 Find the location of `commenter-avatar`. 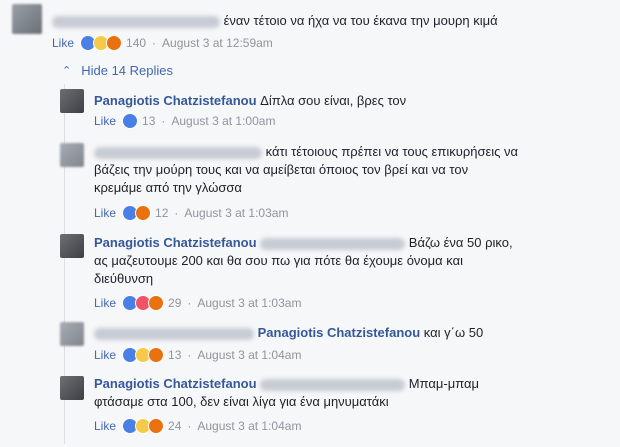

commenter-avatar is located at coordinates (27, 19).